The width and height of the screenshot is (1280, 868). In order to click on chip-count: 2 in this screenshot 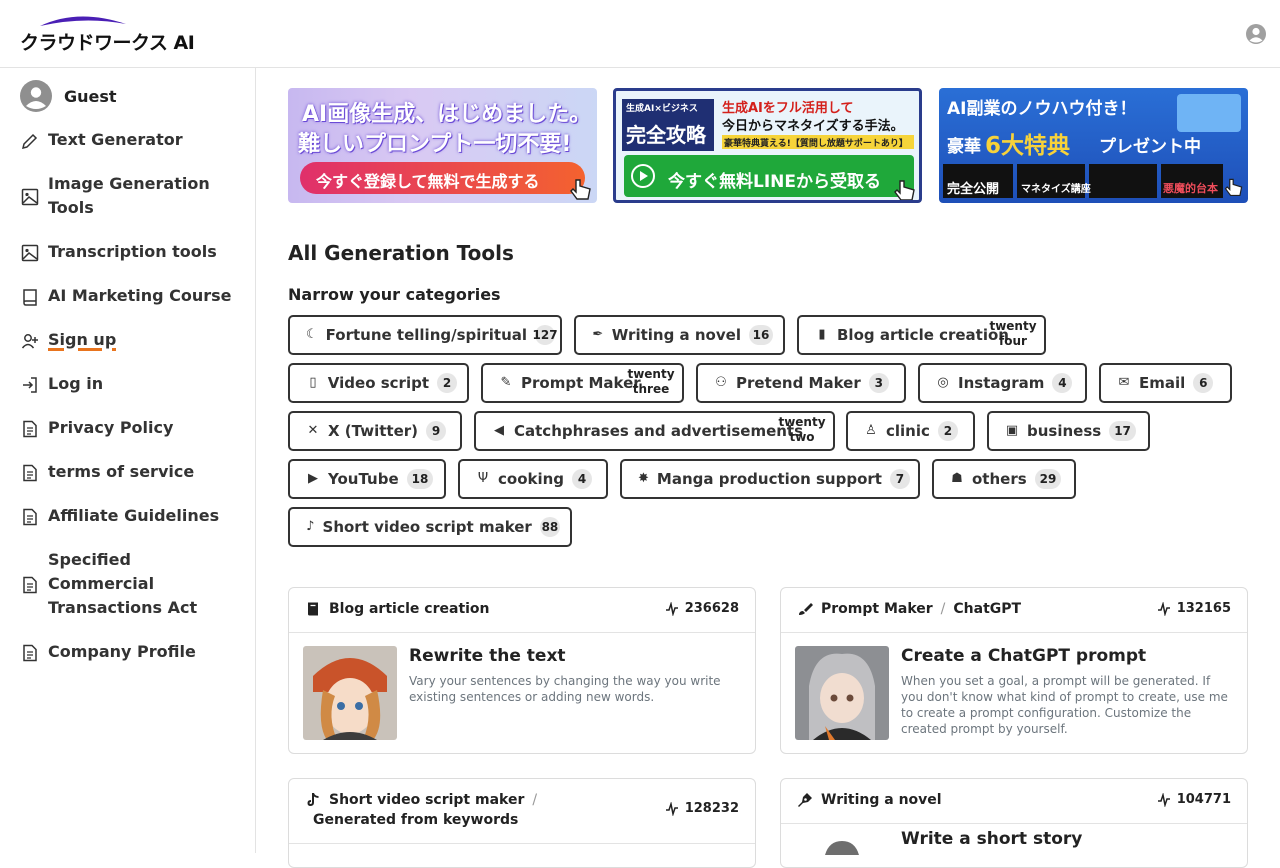, I will do `click(947, 431)`.